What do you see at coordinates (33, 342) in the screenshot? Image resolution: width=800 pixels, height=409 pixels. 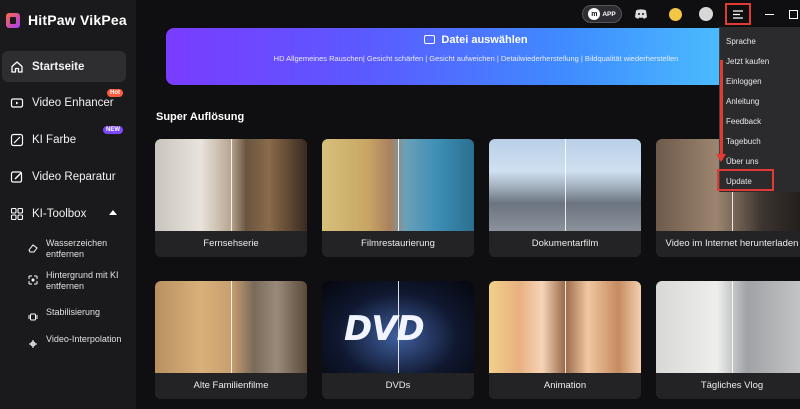 I see `interpolation-icon` at bounding box center [33, 342].